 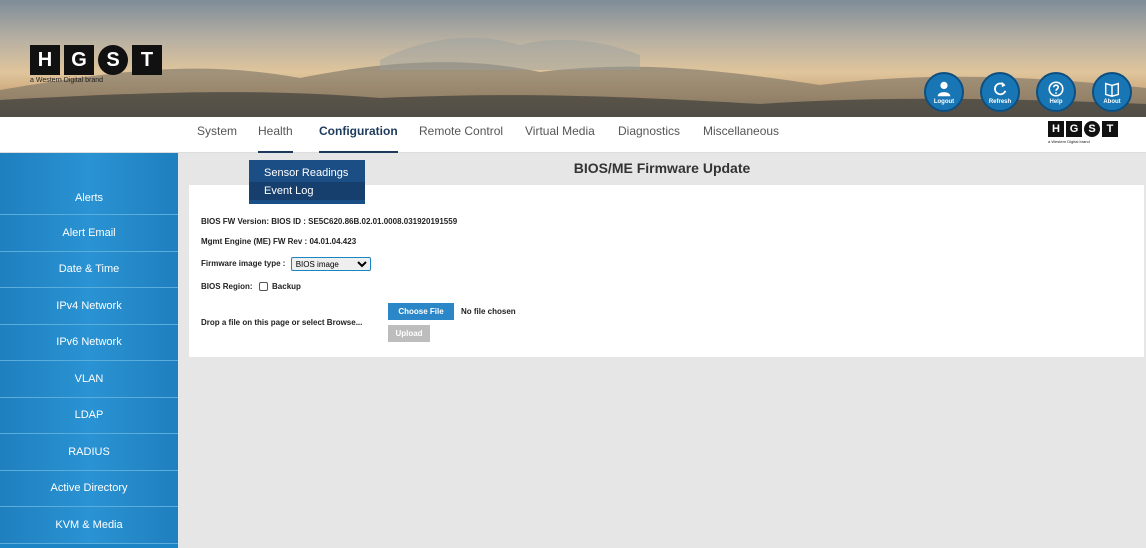 I want to click on nav-system: System, so click(x=217, y=135).